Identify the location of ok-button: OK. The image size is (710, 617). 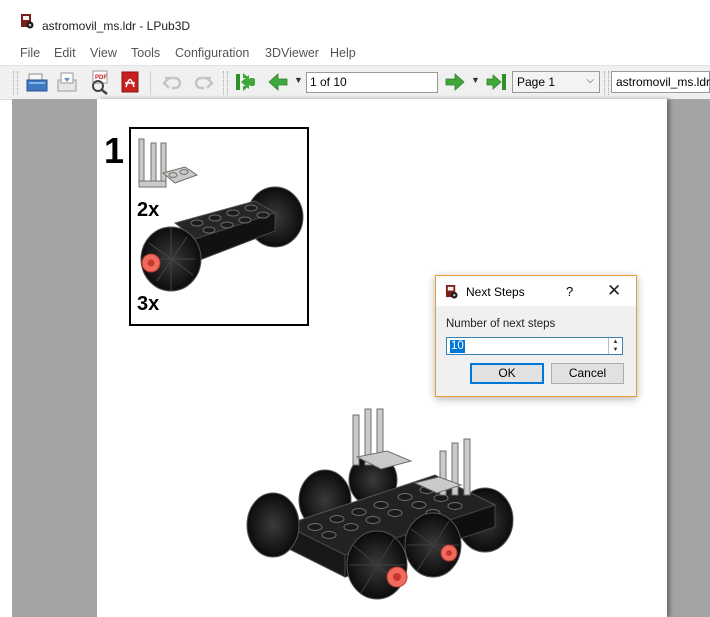
(507, 373).